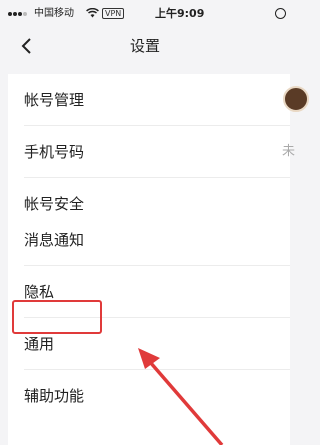  I want to click on vpn-badge: VPN, so click(113, 13).